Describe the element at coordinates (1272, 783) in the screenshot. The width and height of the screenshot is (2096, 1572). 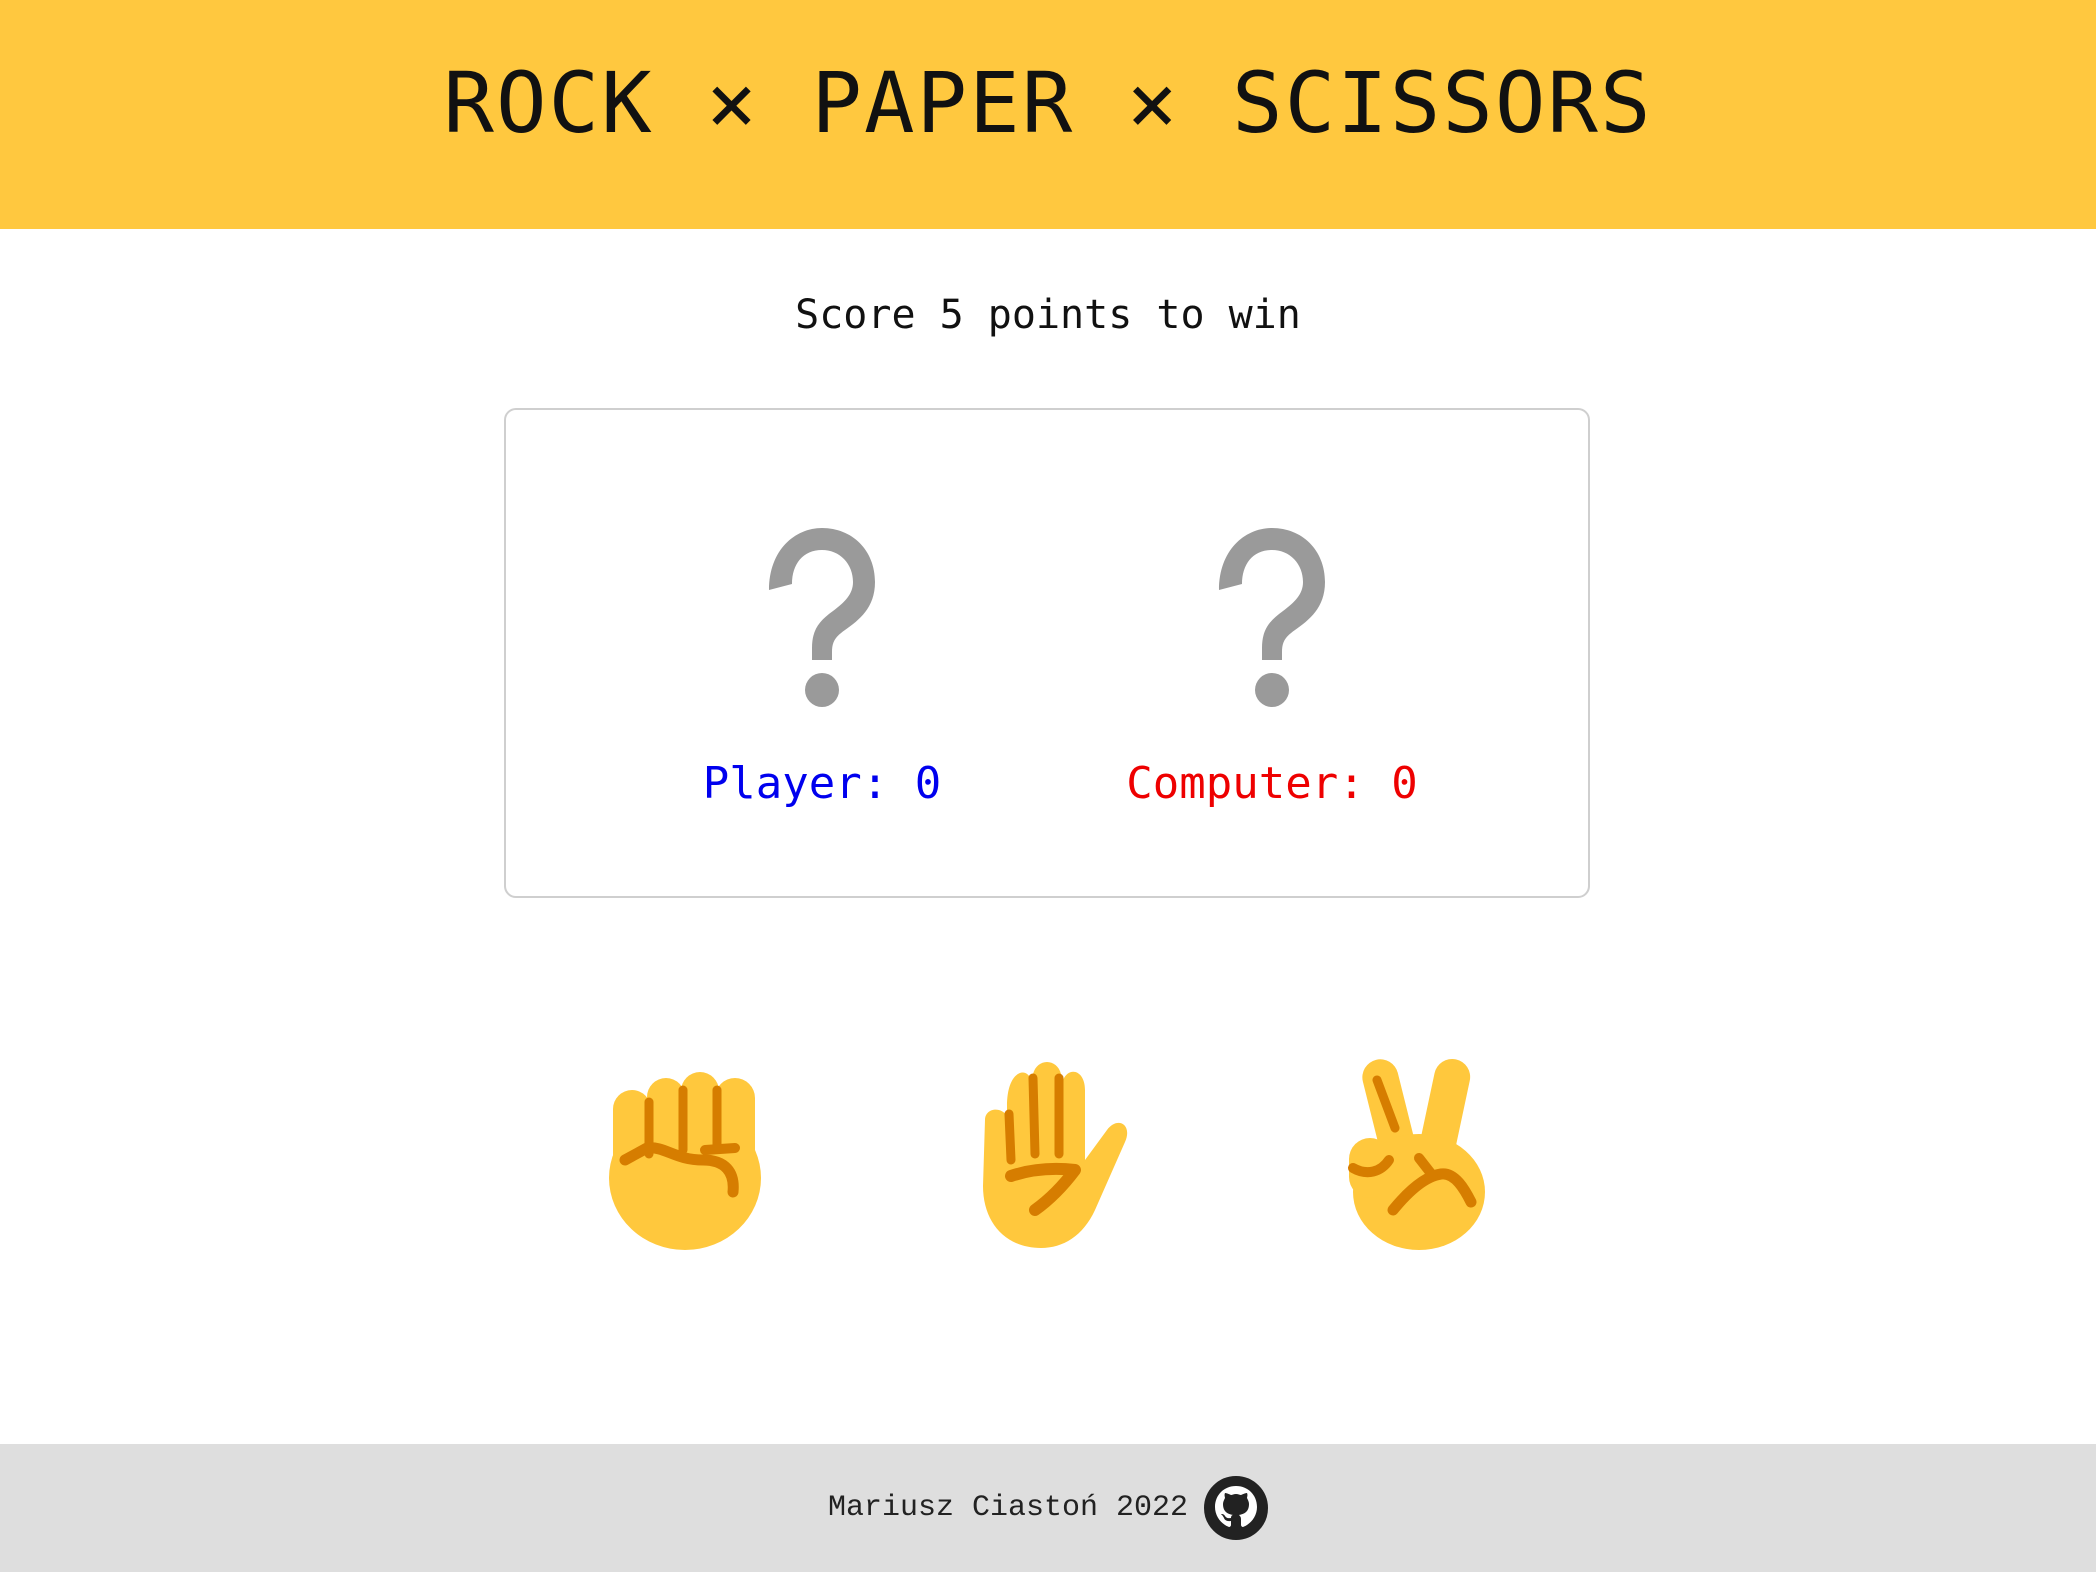
I see `computer-score: Computer: 0` at that location.